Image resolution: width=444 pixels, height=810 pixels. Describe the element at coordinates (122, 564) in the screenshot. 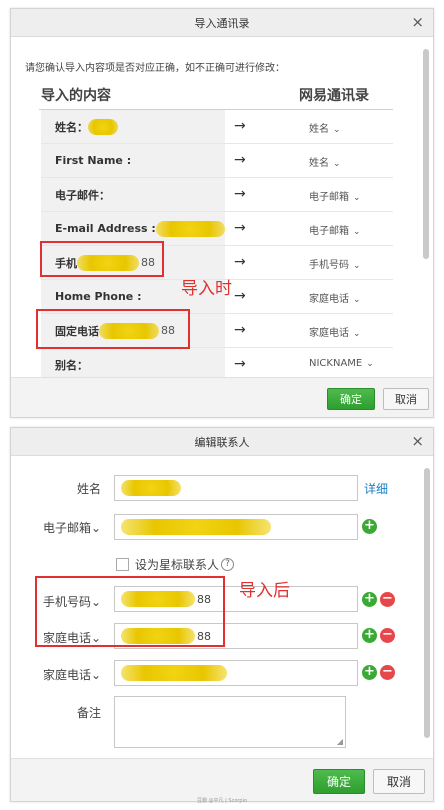

I see `star-checkbox` at that location.